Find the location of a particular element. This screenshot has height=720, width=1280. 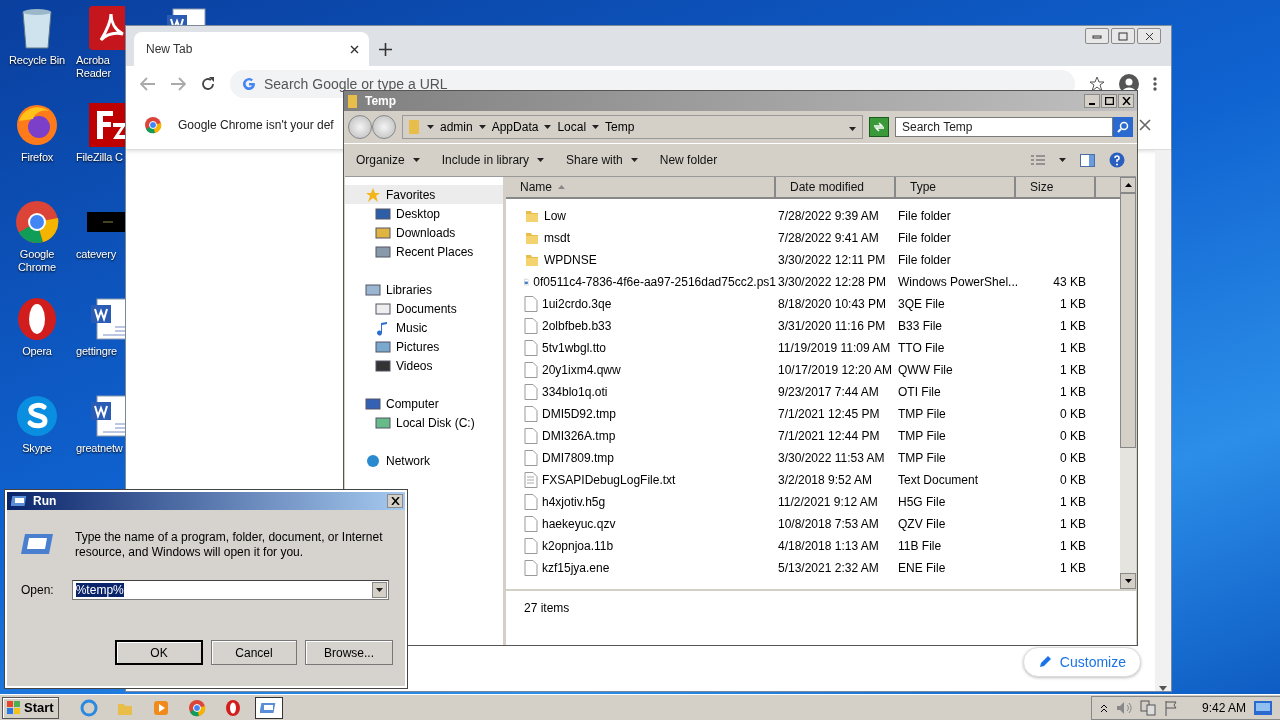

nav-item: Downloads is located at coordinates (424, 232).